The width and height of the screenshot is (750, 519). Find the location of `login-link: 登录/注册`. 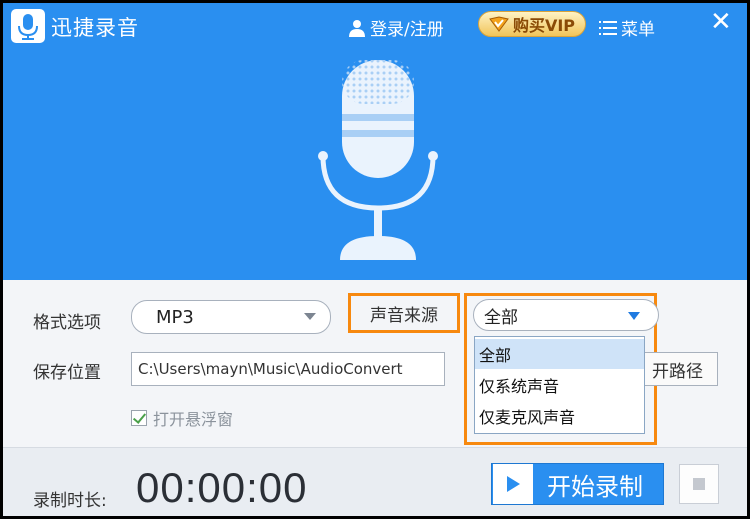

login-link: 登录/注册 is located at coordinates (396, 27).